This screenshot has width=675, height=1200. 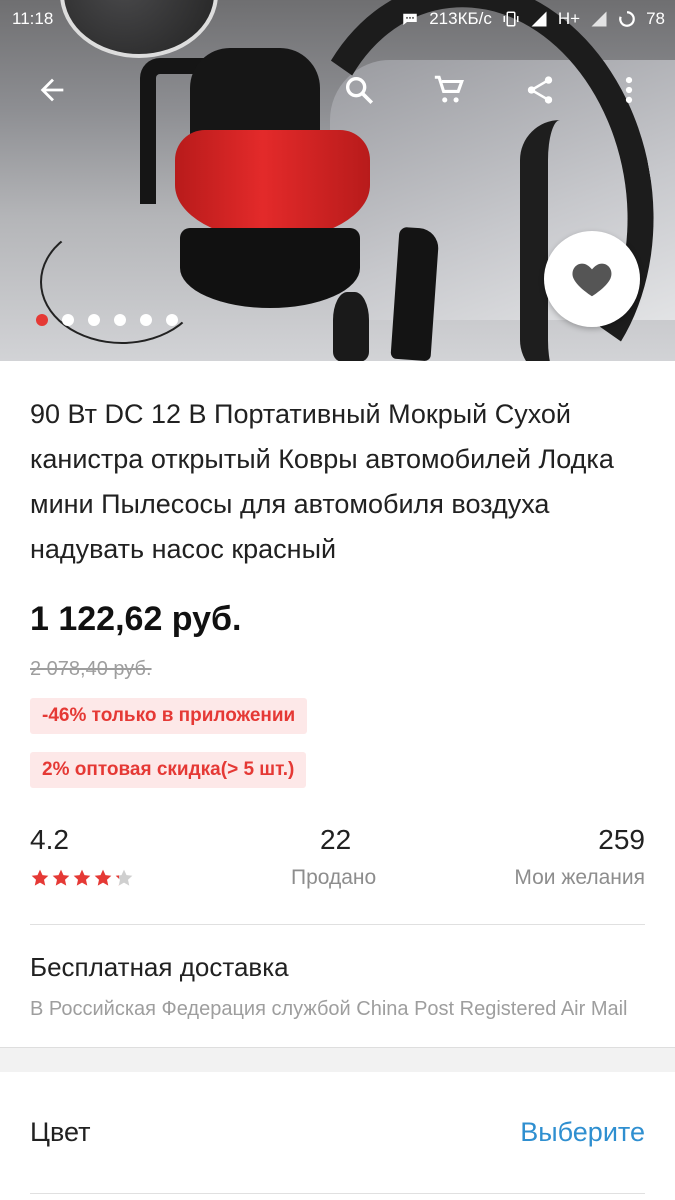 I want to click on image-nozzle-round, so click(x=351, y=326).